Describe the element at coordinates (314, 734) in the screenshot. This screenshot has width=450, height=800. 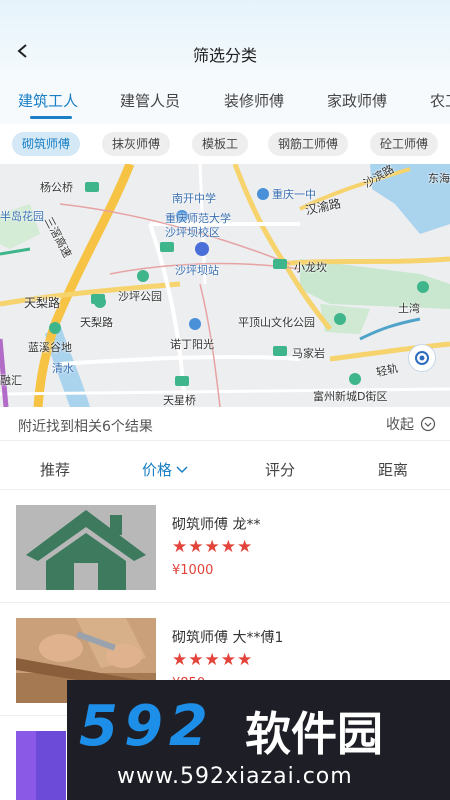
I see `watermark-brand: 软件园` at that location.